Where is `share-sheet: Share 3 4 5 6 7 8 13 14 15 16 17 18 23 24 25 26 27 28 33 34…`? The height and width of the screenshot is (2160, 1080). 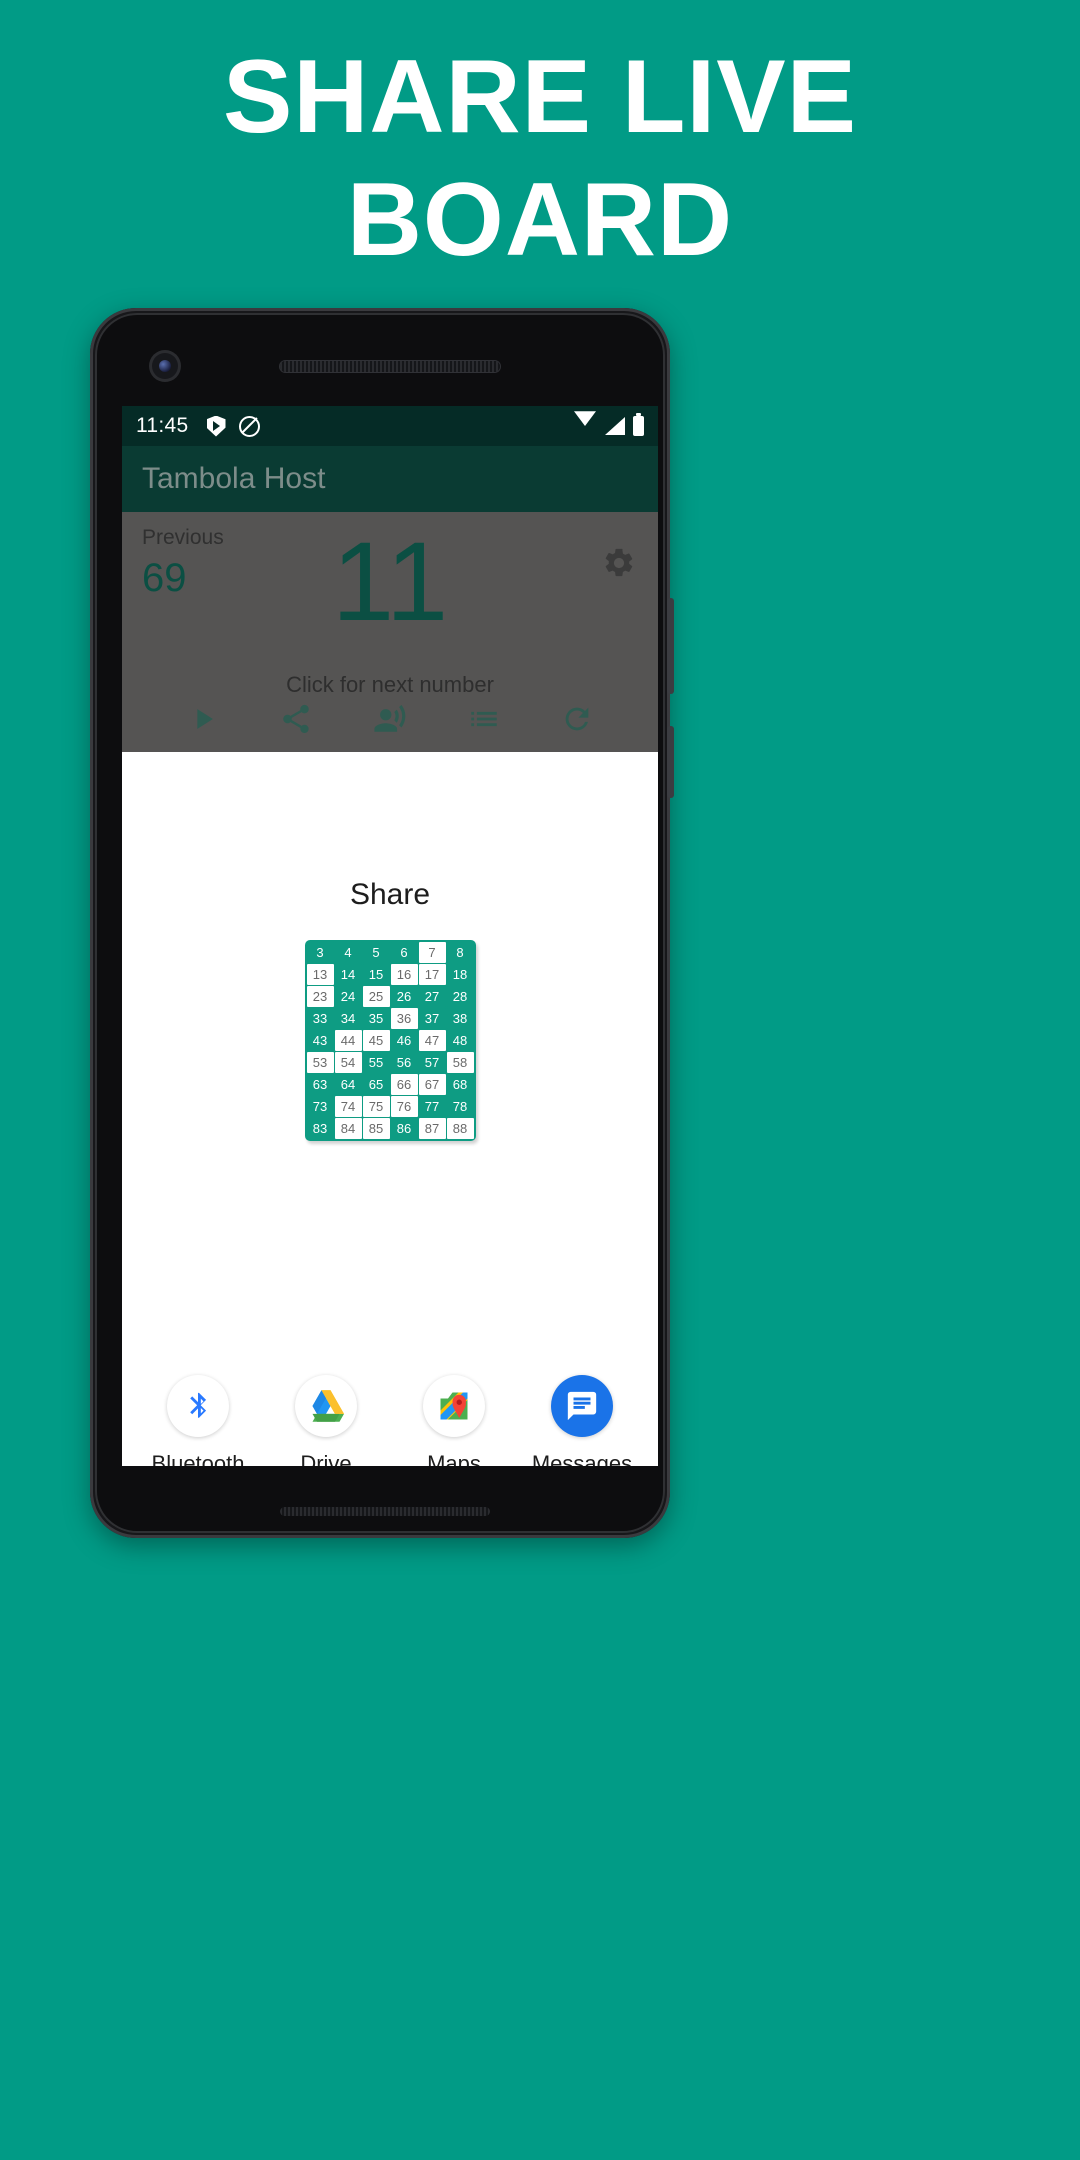
share-sheet: Share 3 4 5 6 7 8 13 14 15 16 17 18 23 24 25 26 27 28 33 34… is located at coordinates (390, 1156).